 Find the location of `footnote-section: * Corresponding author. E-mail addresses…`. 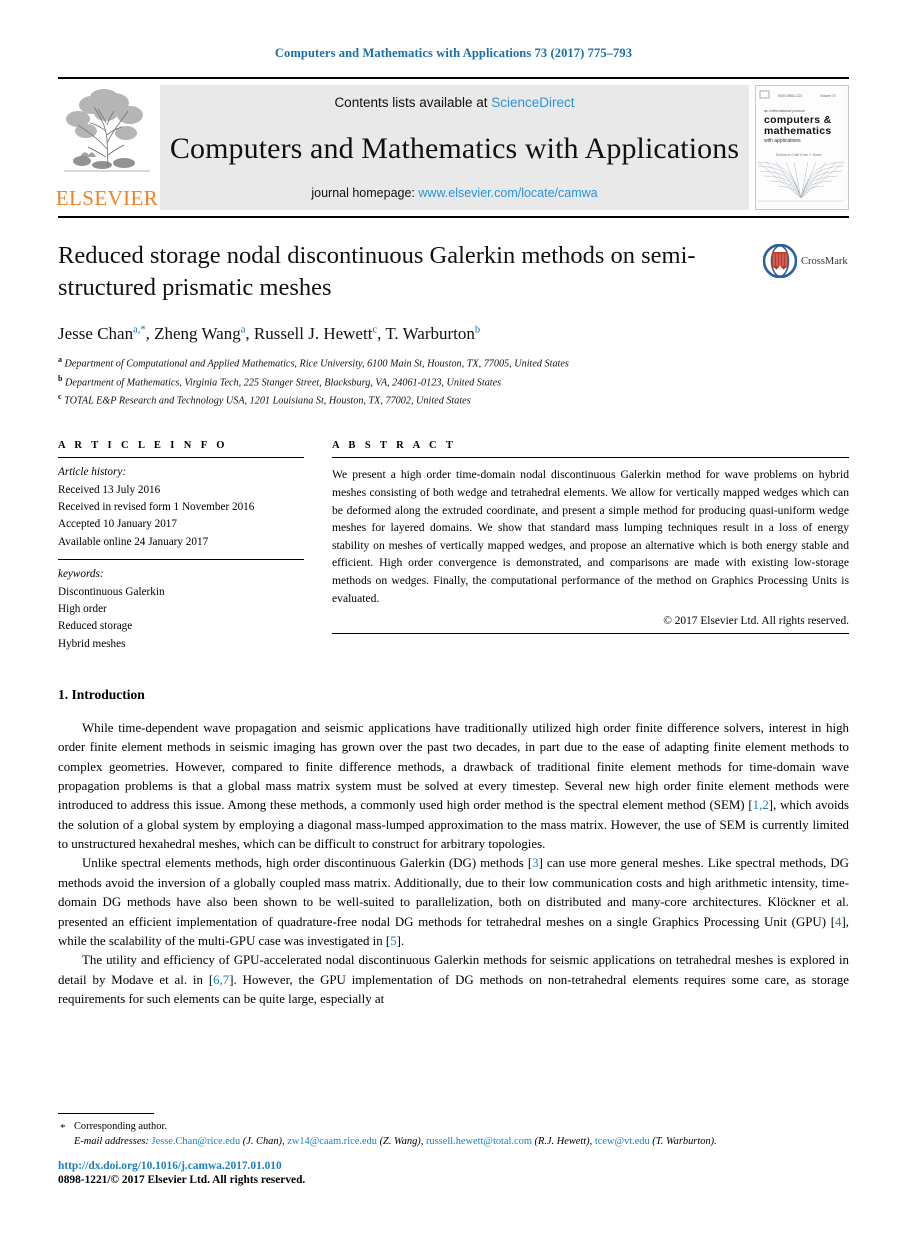

footnote-section: * Corresponding author. E-mail addresses… is located at coordinates (453, 1131).